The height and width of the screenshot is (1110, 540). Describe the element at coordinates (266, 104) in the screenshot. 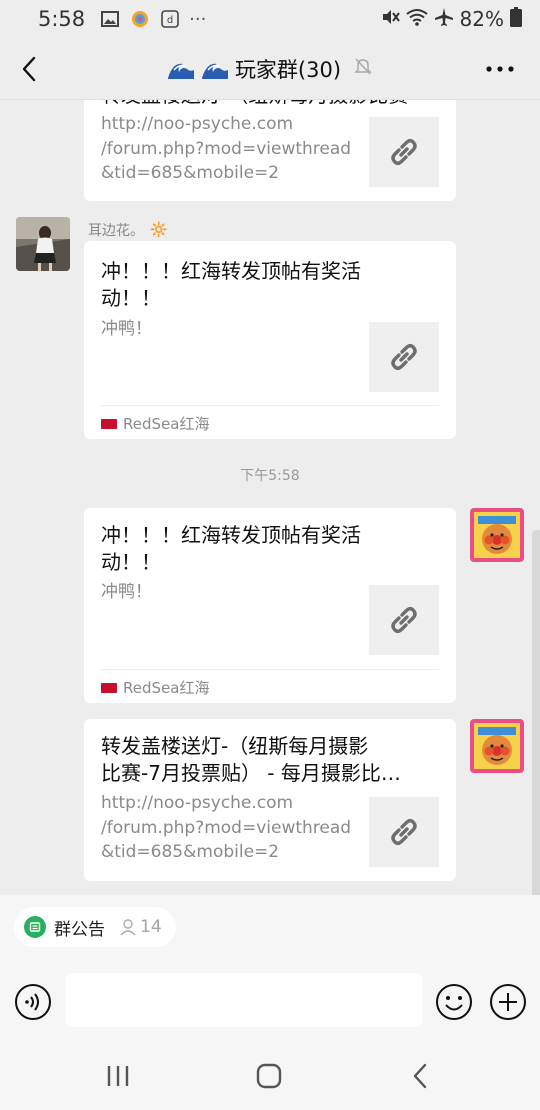

I see `link-card-title: 转发盖楼送灯-（纽斯每月摄影比赛` at that location.